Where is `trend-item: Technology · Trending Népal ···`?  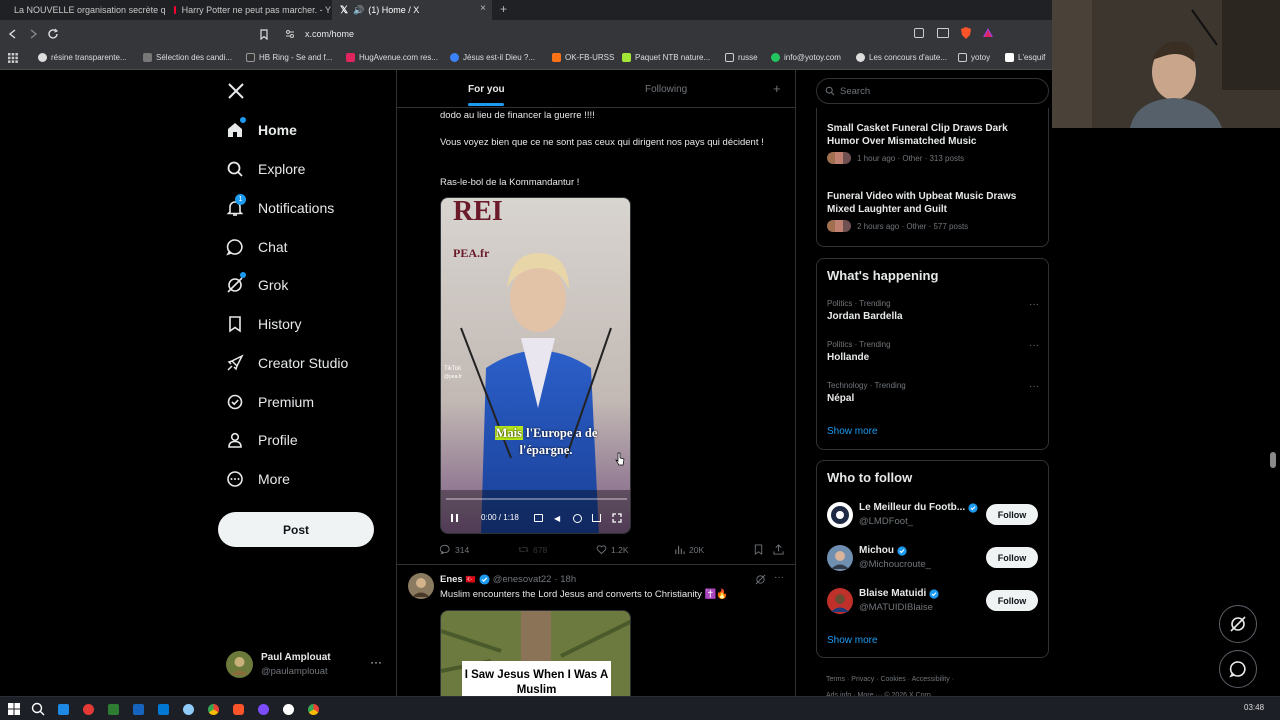
trend-item: Technology · Trending Népal ··· is located at coordinates (933, 392).